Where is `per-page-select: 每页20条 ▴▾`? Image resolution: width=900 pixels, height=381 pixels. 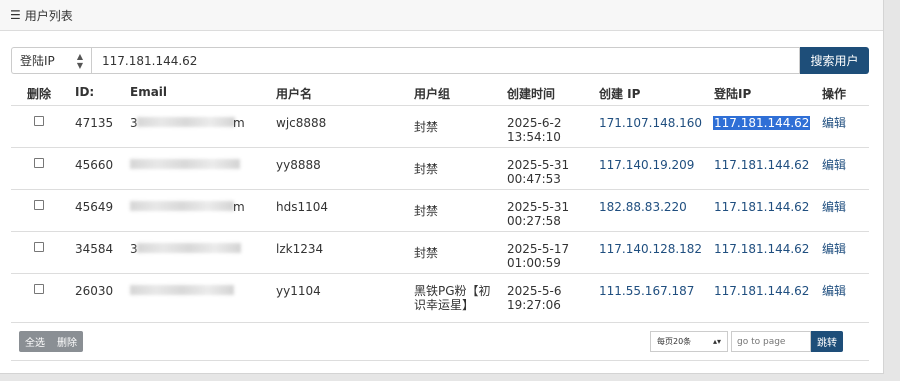 per-page-select: 每页20条 ▴▾ is located at coordinates (689, 341).